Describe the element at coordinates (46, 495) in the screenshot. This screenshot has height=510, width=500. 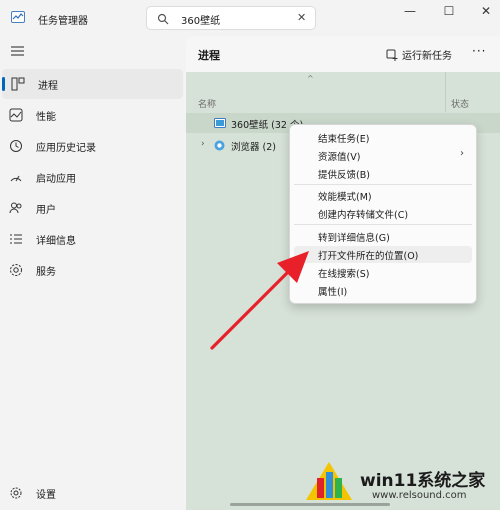
I see `sidebar-item-label: 设置` at that location.